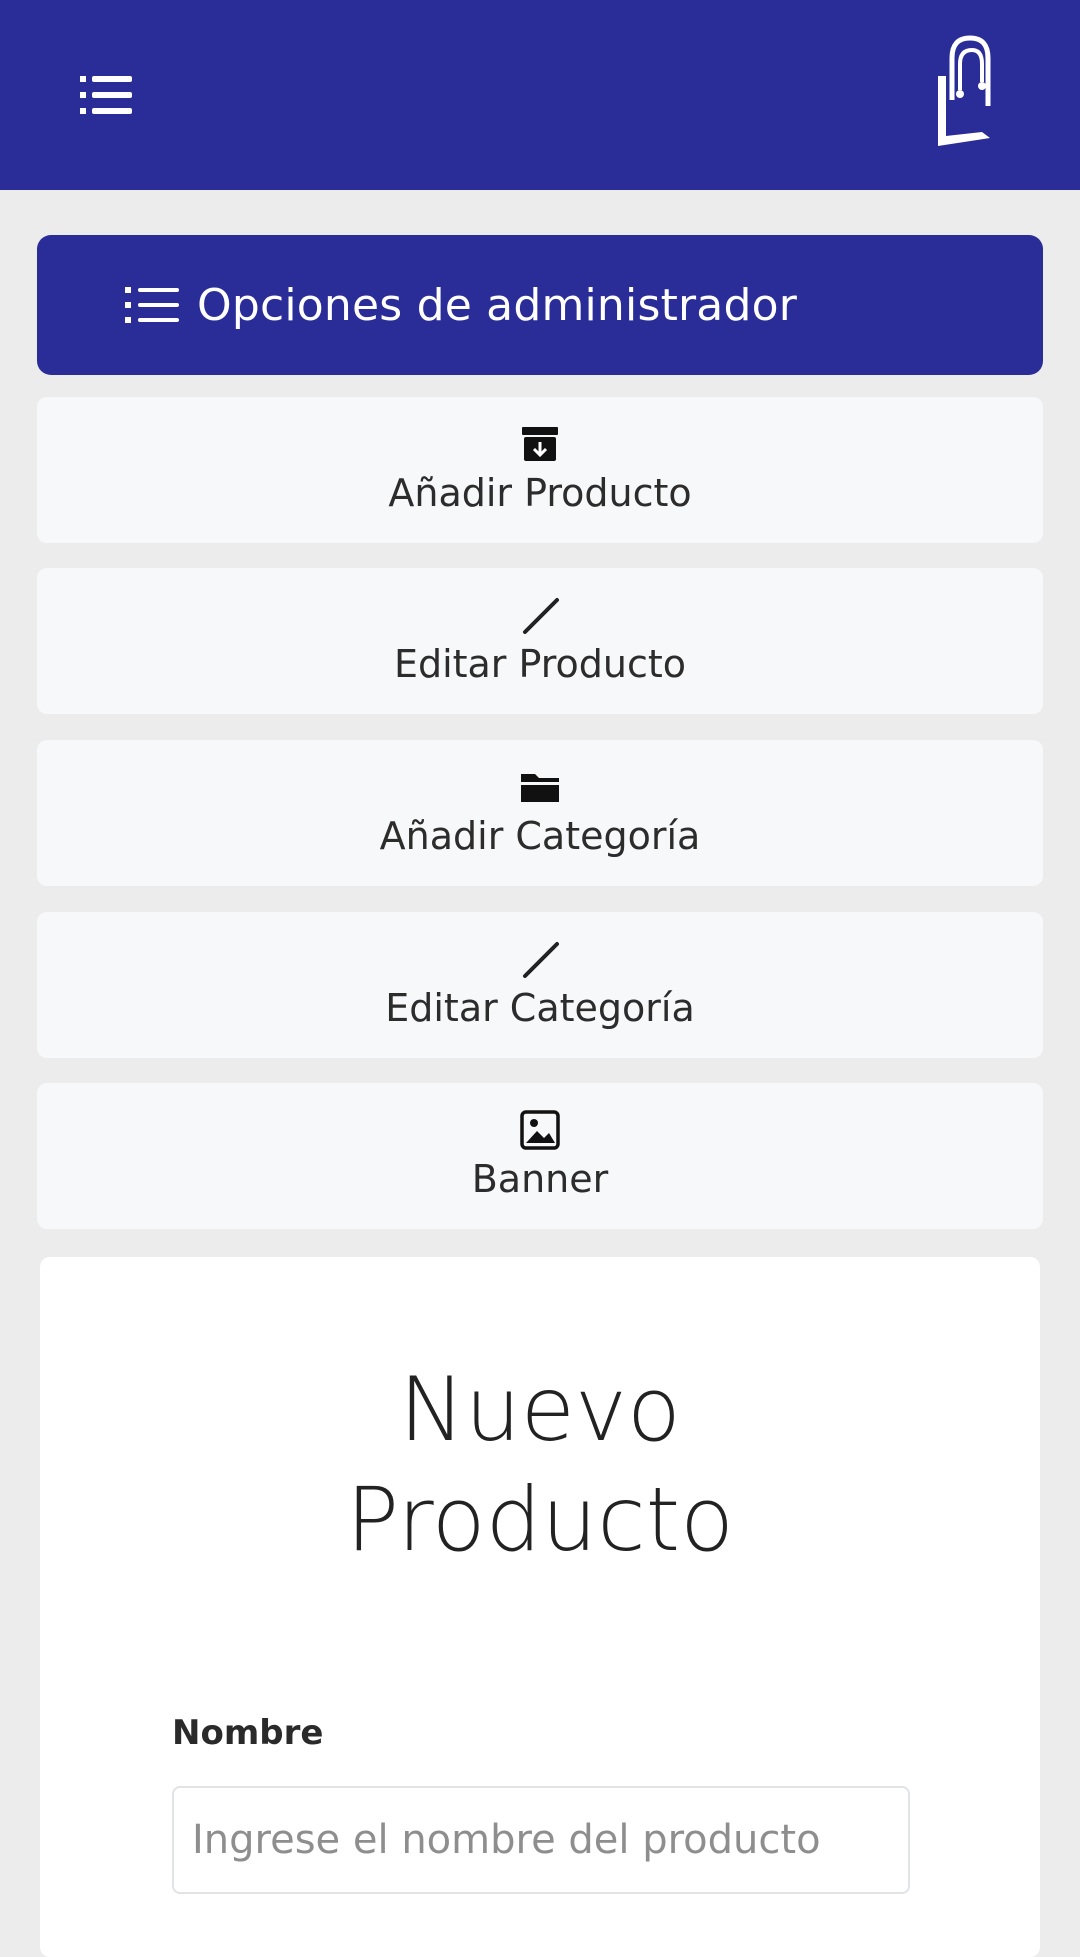 This screenshot has height=1957, width=1080. What do you see at coordinates (540, 1465) in the screenshot?
I see `form-title: Nuevo Producto` at bounding box center [540, 1465].